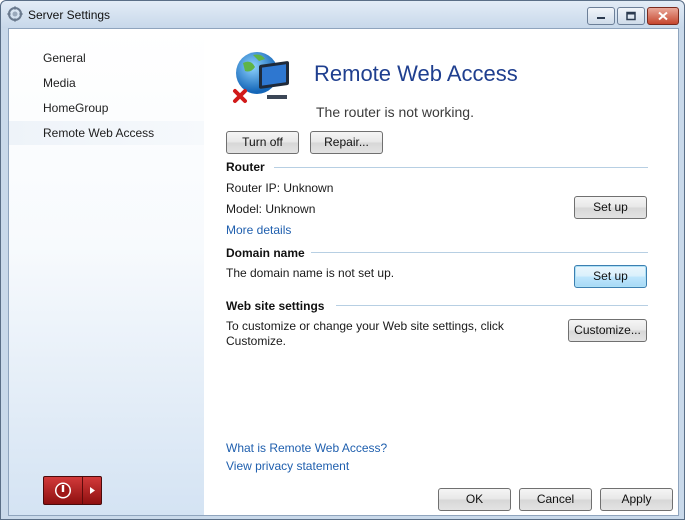 The width and height of the screenshot is (685, 520). Describe the element at coordinates (106, 58) in the screenshot. I see `sidebar-item-general: General` at that location.